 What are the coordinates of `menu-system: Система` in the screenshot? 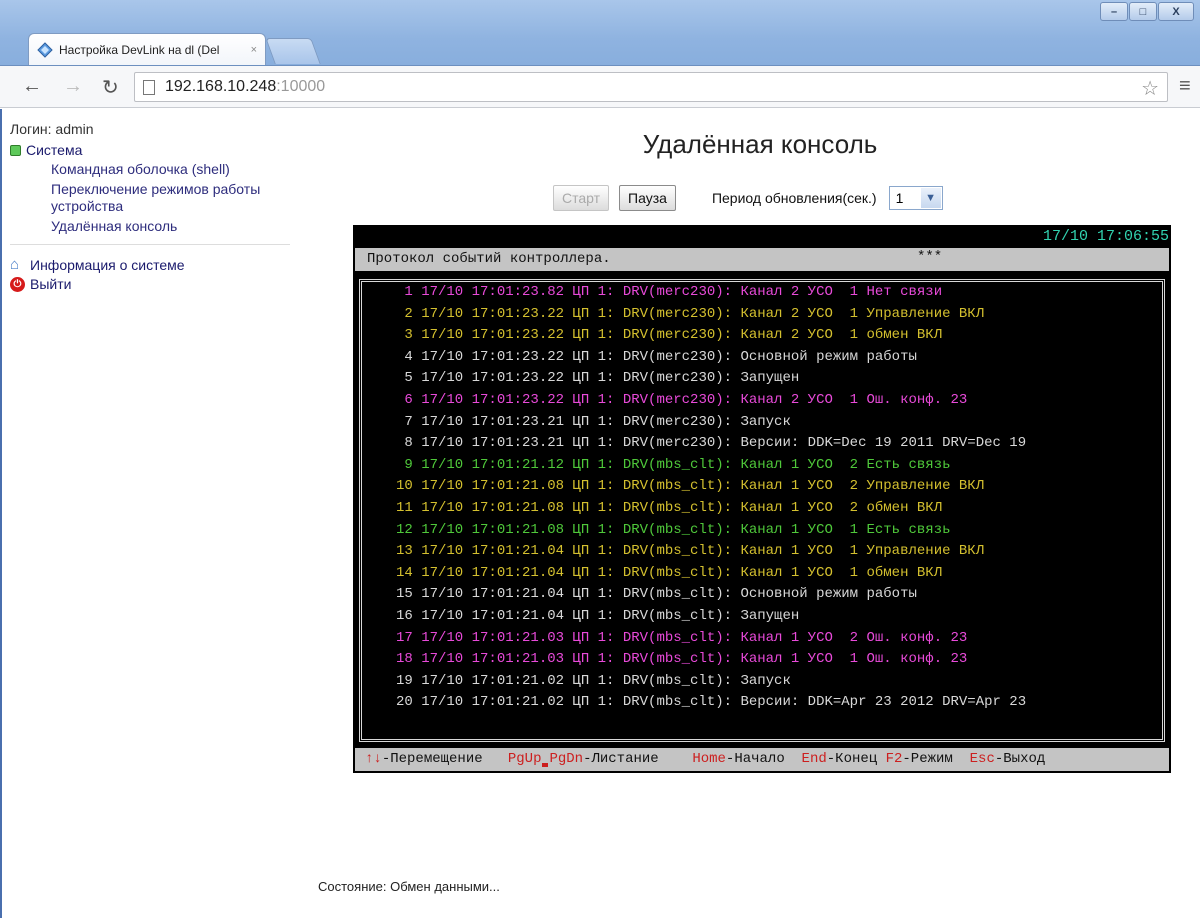 It's located at (155, 150).